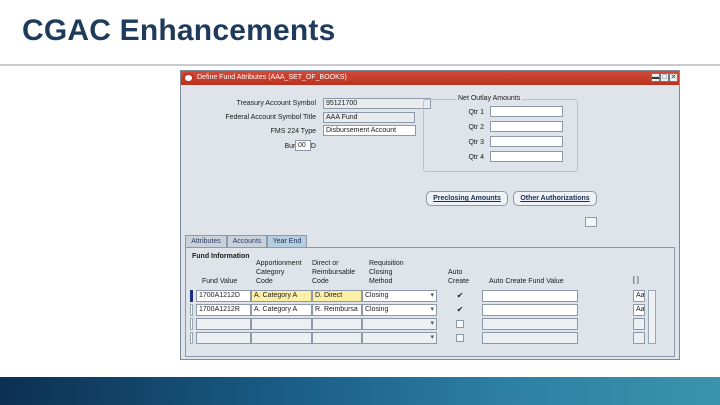 This screenshot has height=405, width=720. I want to click on col-fund-value: Fund Value, so click(220, 281).